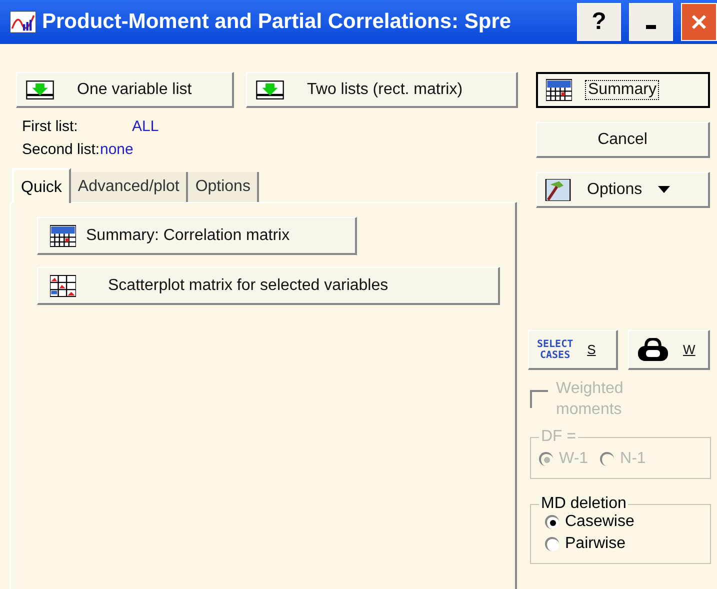 This screenshot has height=589, width=717. Describe the element at coordinates (50, 126) in the screenshot. I see `list-label: First list:` at that location.